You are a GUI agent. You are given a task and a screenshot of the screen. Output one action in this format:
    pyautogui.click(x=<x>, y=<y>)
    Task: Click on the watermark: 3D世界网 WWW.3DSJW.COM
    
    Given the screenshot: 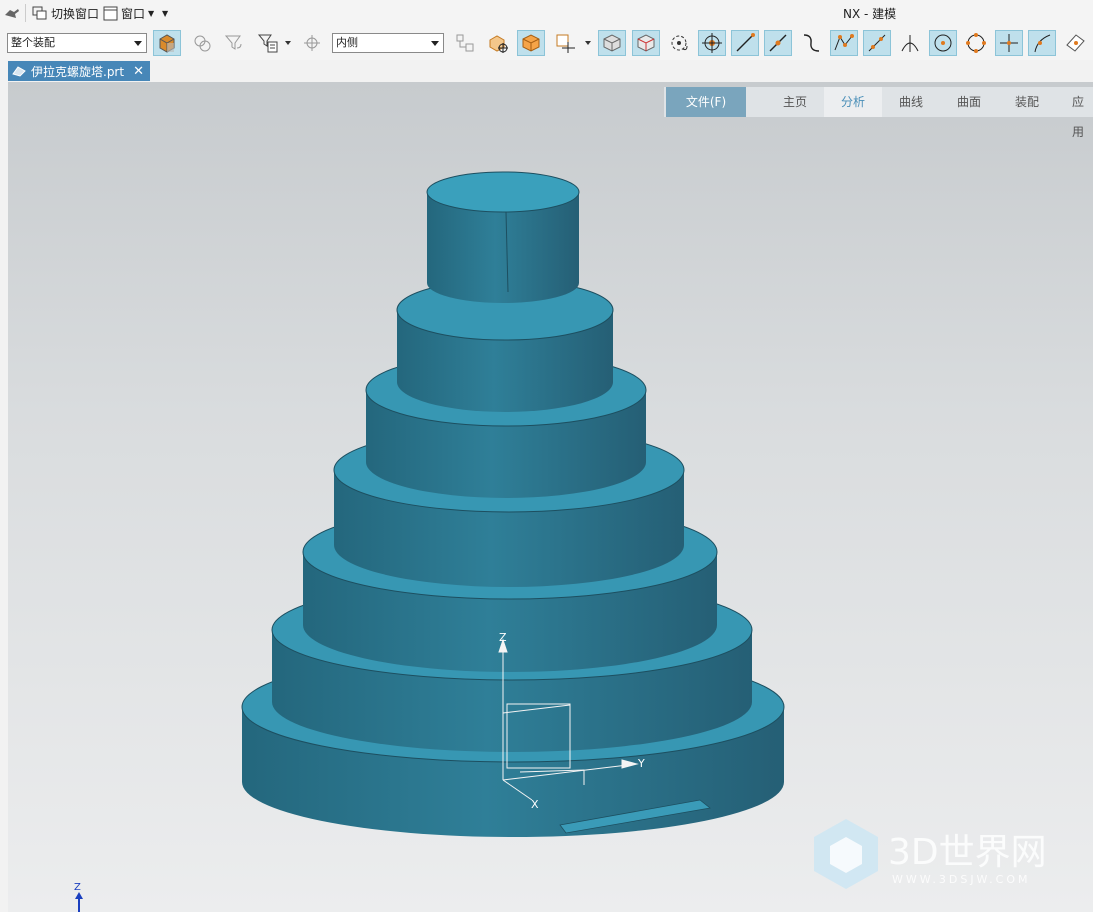 What is the action you would take?
    pyautogui.click(x=948, y=855)
    